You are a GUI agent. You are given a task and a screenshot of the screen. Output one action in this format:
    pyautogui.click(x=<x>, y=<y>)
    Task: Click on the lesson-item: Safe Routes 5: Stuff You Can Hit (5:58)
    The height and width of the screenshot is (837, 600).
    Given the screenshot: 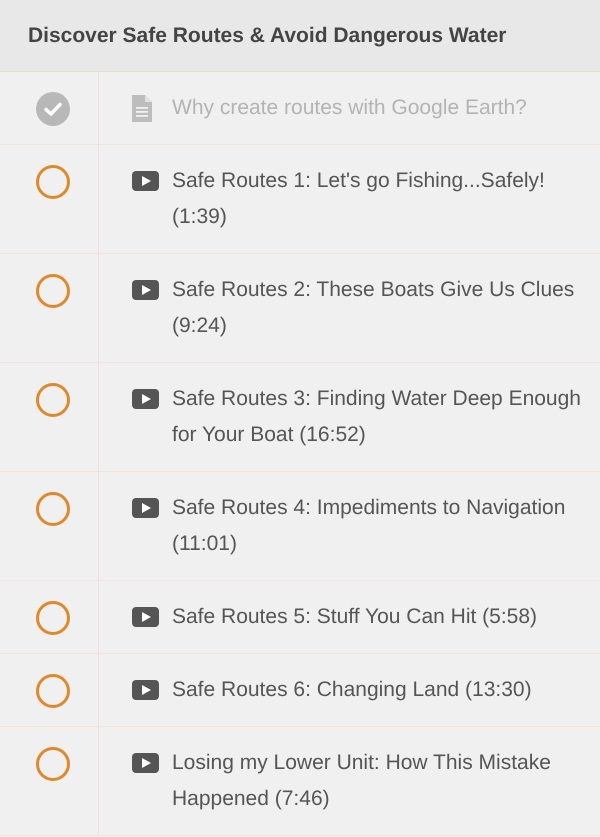 What is the action you would take?
    pyautogui.click(x=300, y=617)
    